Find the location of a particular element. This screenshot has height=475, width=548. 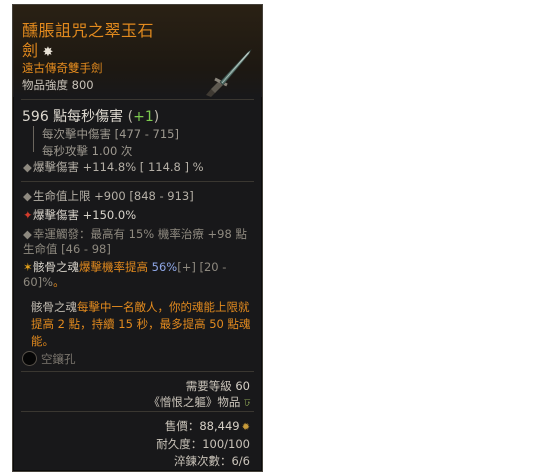

item-type: 遠古傳奇雙手劍 is located at coordinates (62, 68).